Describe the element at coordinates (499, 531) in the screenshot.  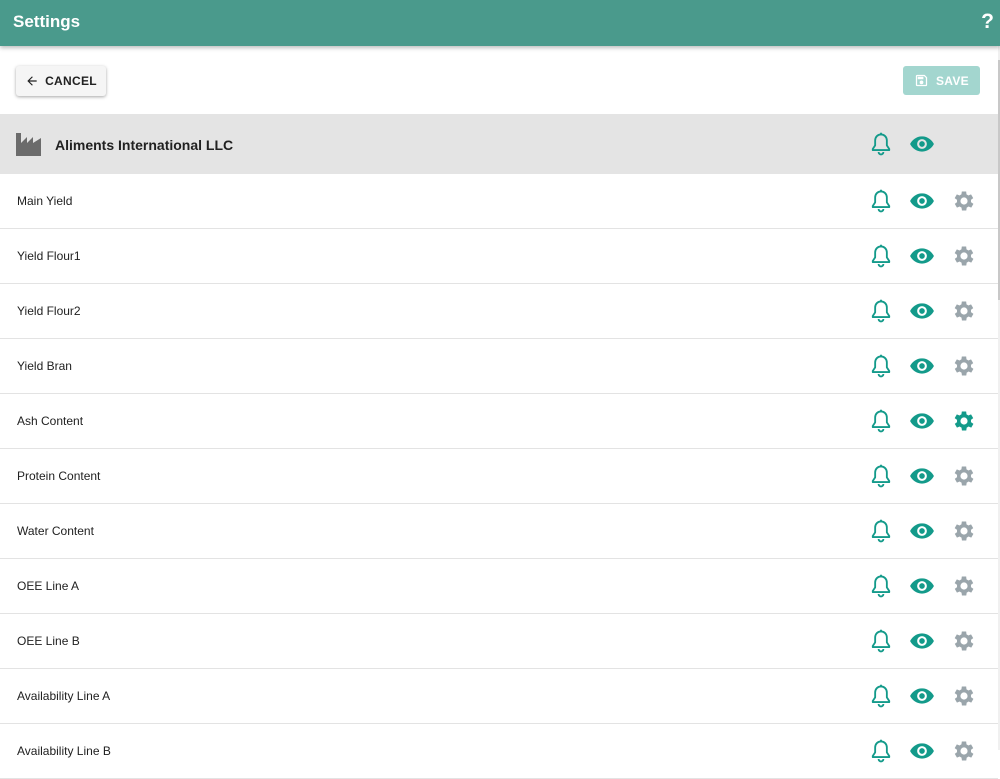
I see `list-item: Water Content` at that location.